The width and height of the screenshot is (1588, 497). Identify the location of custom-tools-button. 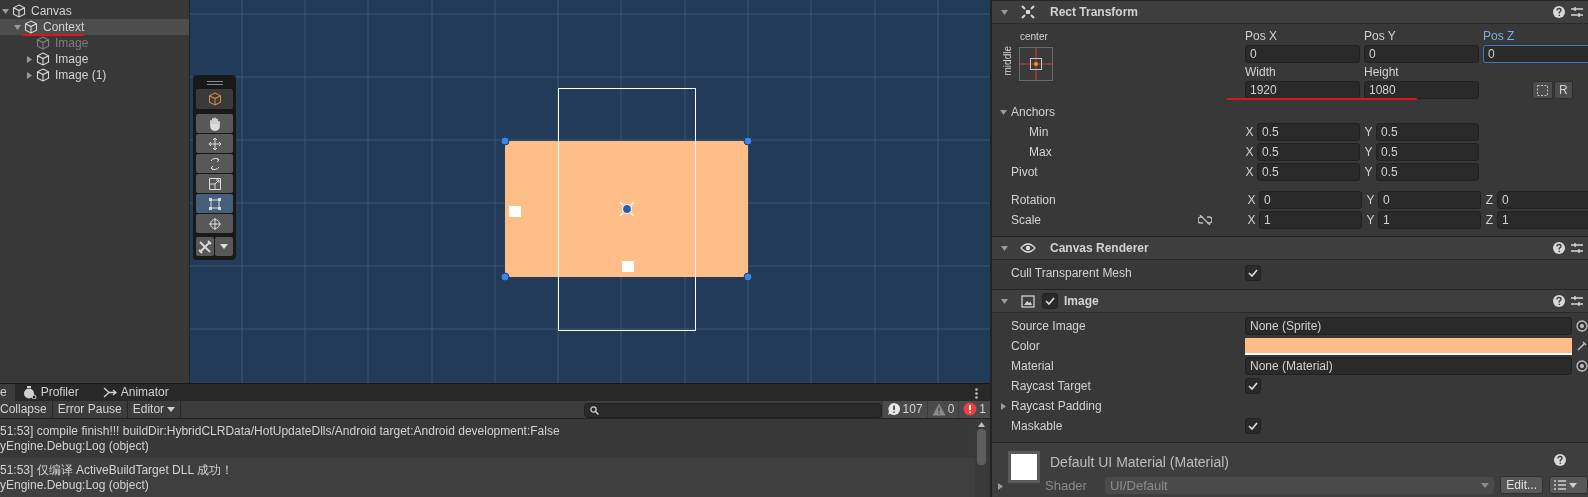
(205, 246).